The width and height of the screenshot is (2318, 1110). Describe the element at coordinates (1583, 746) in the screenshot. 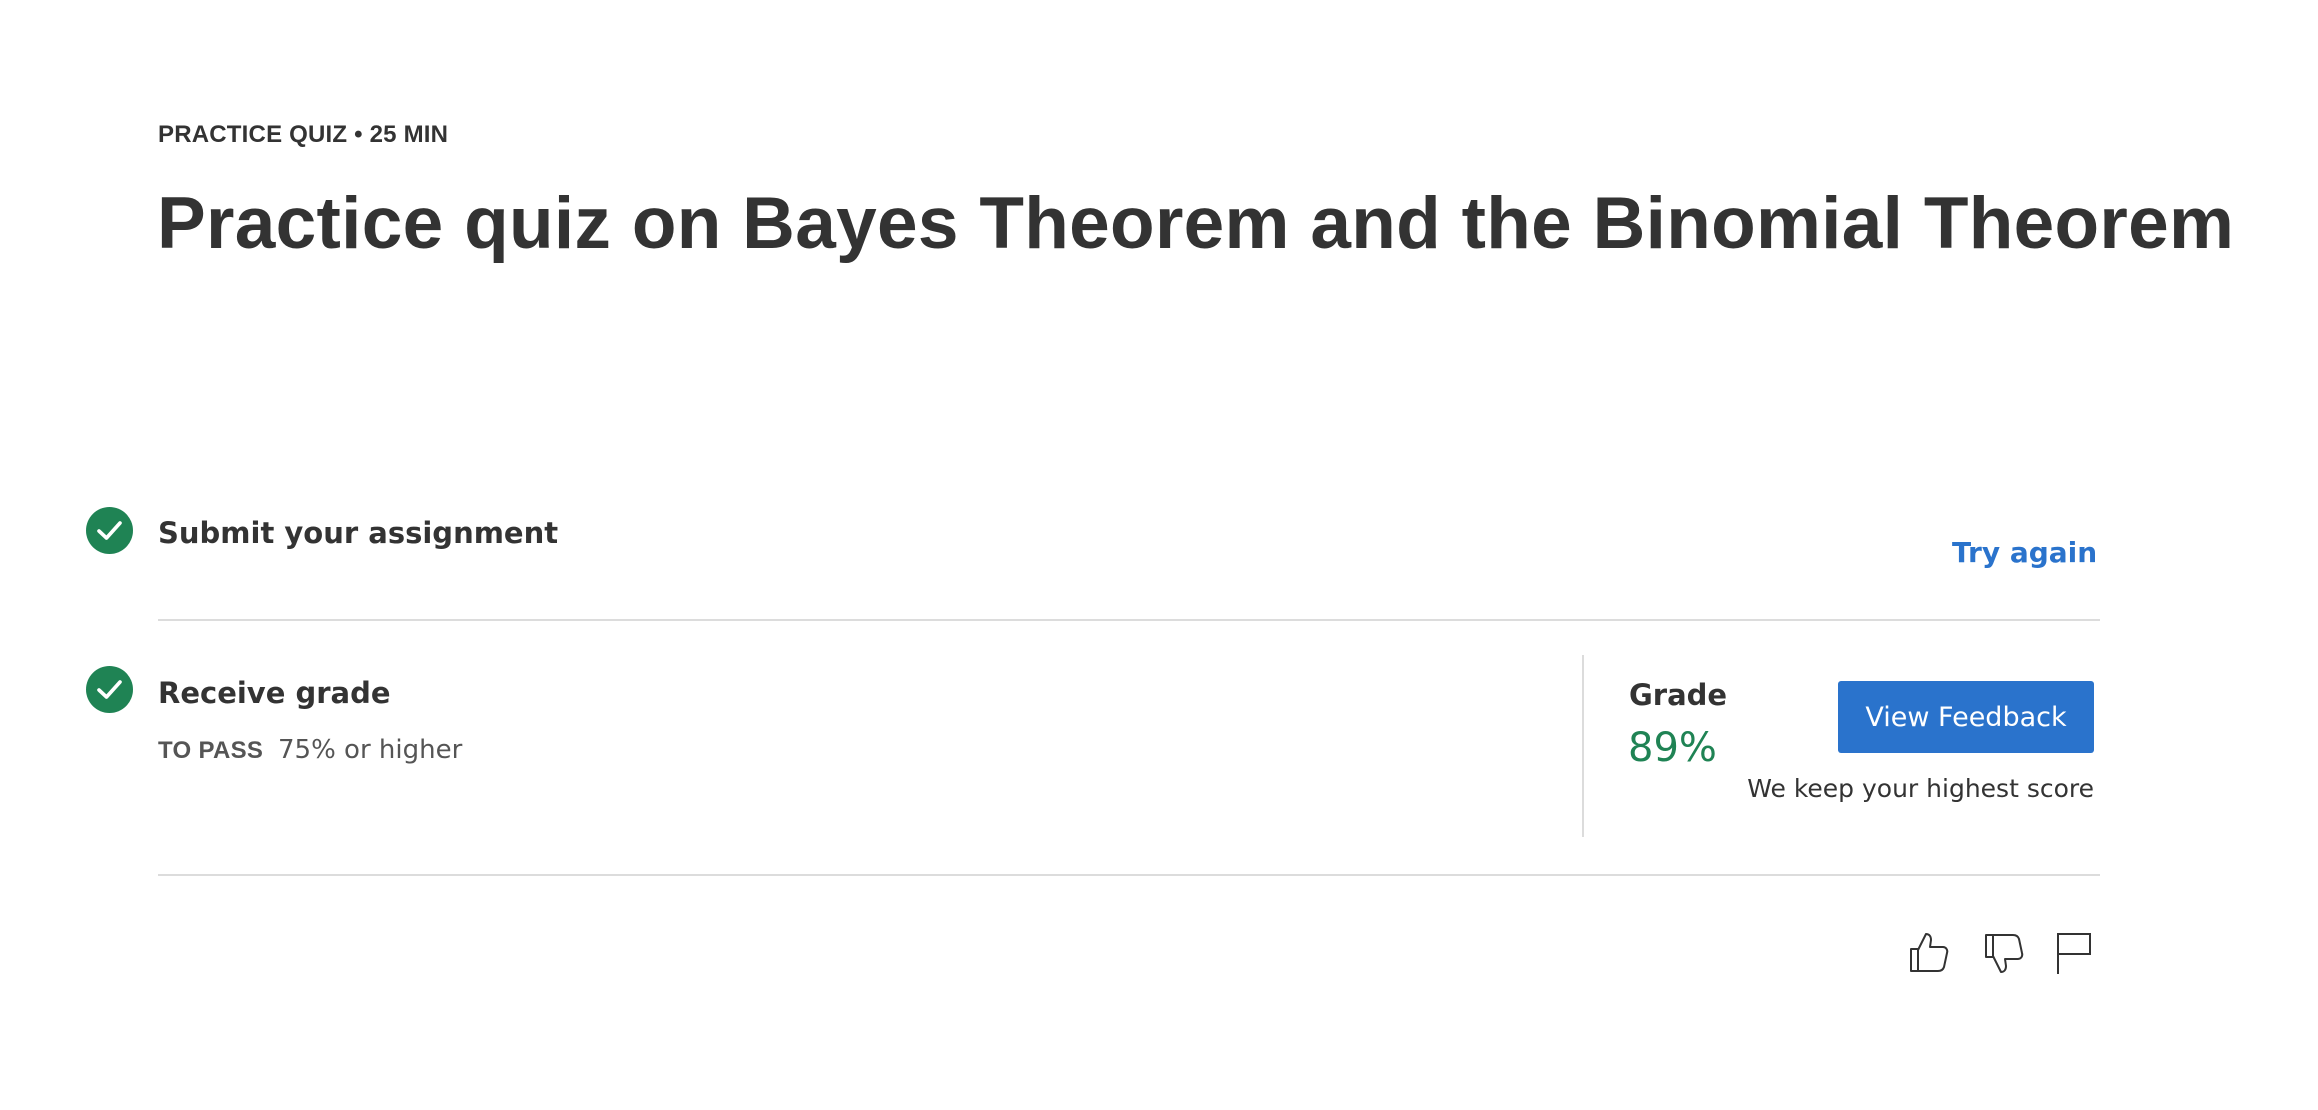

I see `vertical-divider` at that location.